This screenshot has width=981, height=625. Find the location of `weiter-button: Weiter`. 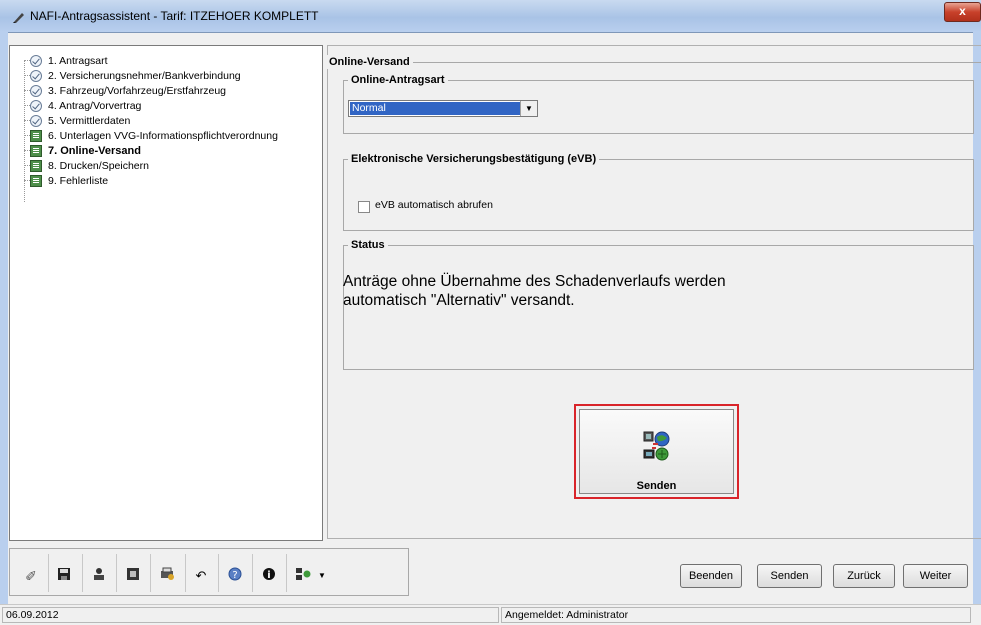

weiter-button: Weiter is located at coordinates (935, 576).